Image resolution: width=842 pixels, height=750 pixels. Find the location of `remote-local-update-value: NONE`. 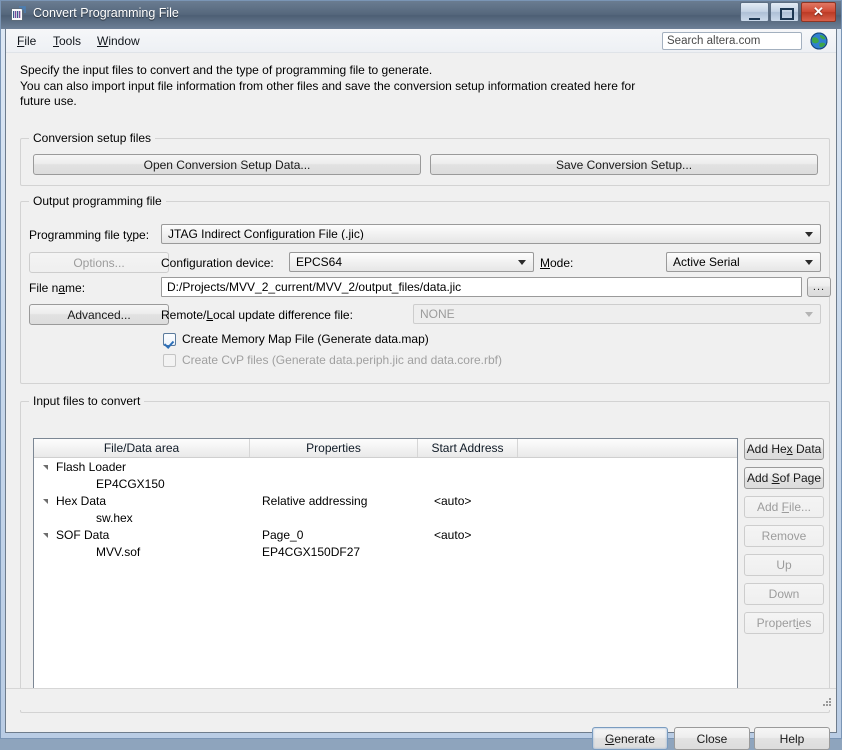

remote-local-update-value: NONE is located at coordinates (437, 314).